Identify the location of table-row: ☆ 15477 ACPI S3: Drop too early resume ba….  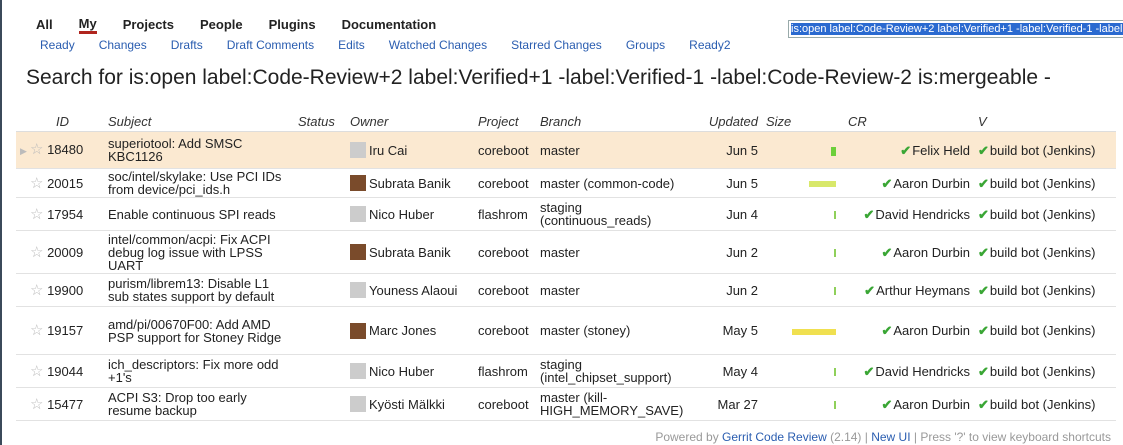
(566, 404).